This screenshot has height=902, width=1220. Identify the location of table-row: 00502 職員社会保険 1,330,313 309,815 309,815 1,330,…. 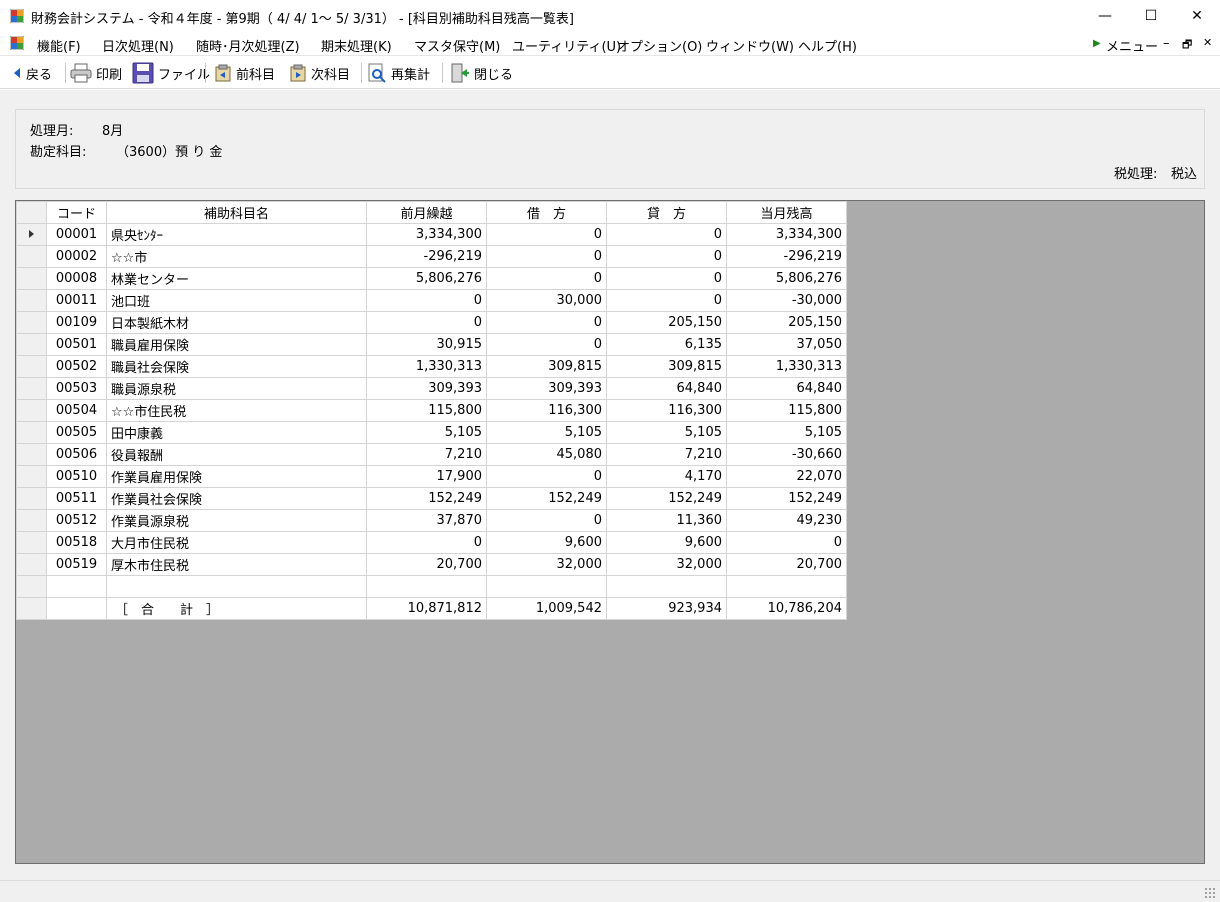
(431, 366).